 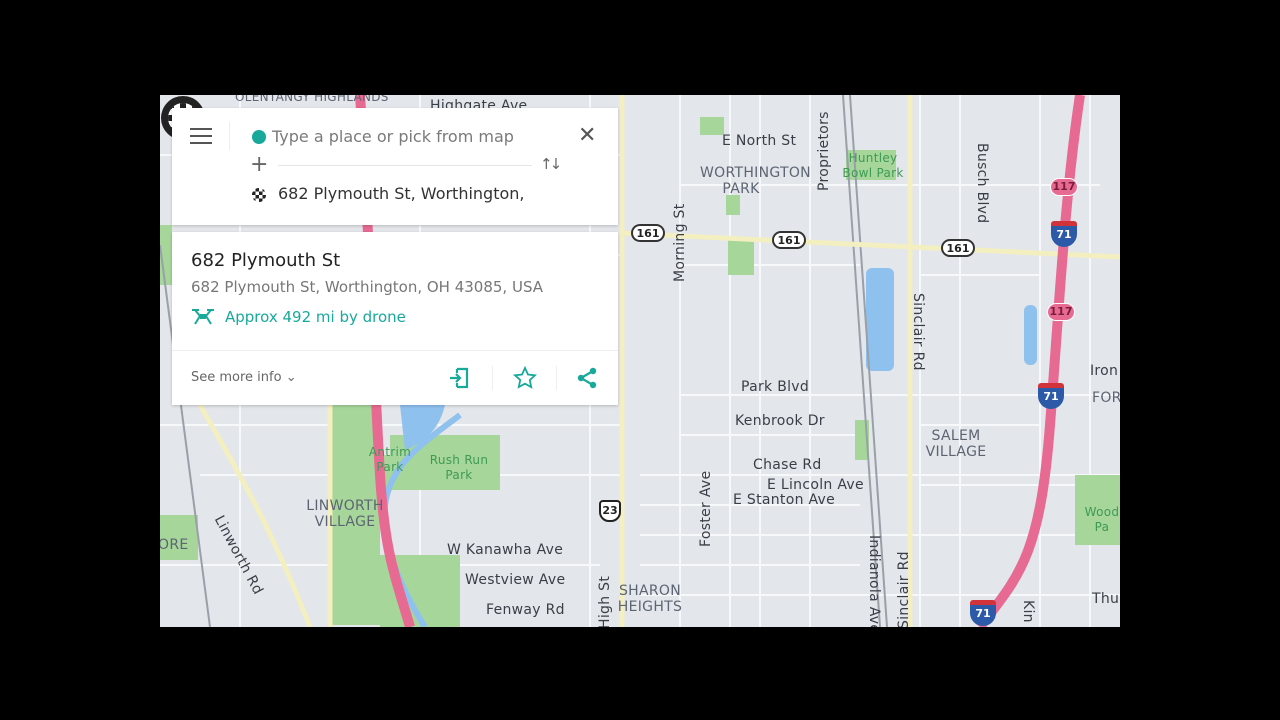 I want to click on area-label: FOR, so click(x=1106, y=398).